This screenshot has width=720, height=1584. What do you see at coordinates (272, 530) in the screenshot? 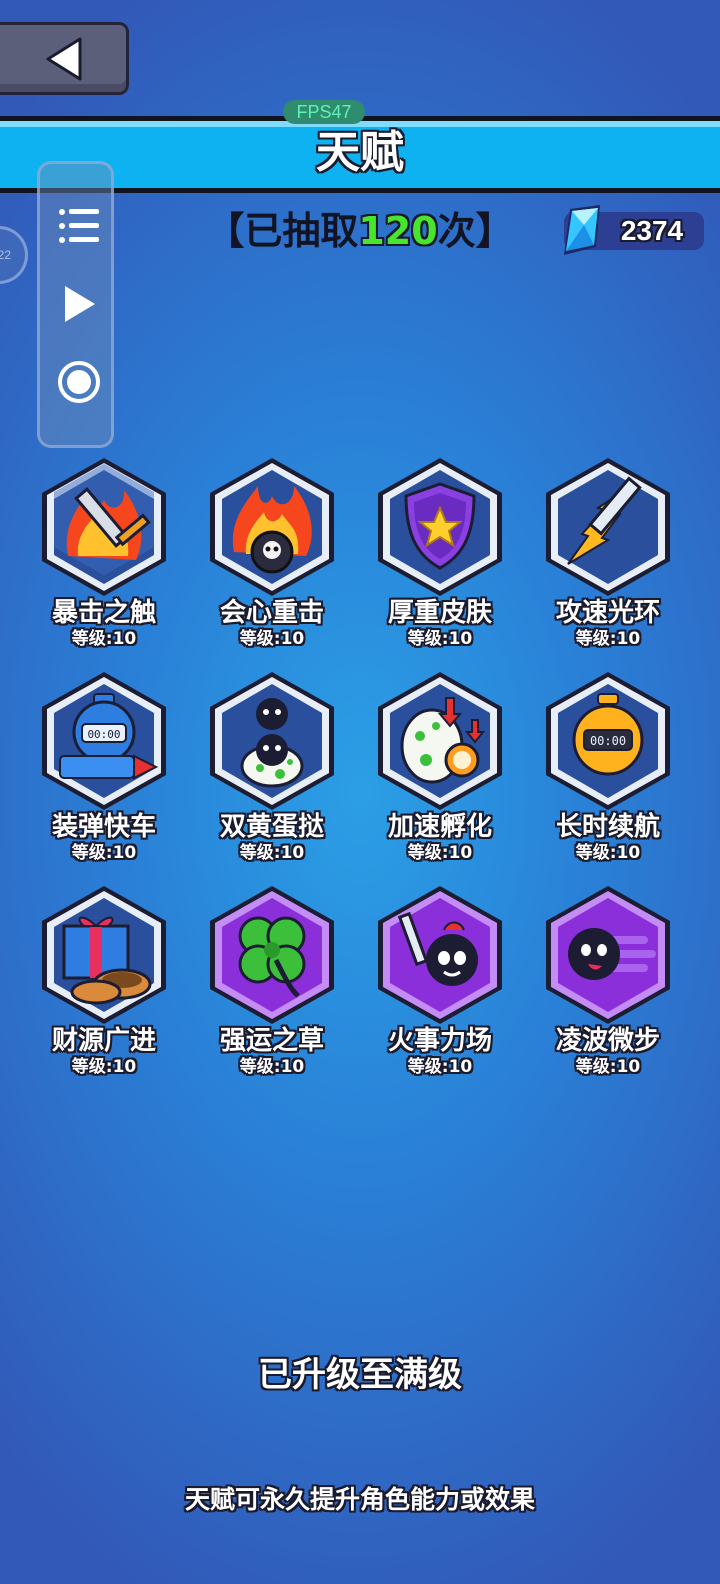
I see `flaming-skull-bomb-icon` at bounding box center [272, 530].